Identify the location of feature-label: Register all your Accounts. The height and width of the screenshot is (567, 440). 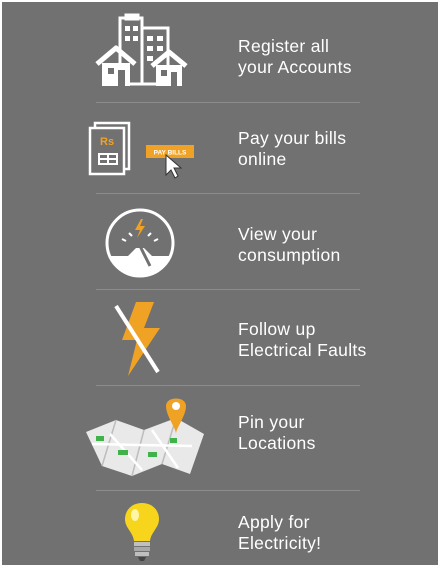
(333, 57).